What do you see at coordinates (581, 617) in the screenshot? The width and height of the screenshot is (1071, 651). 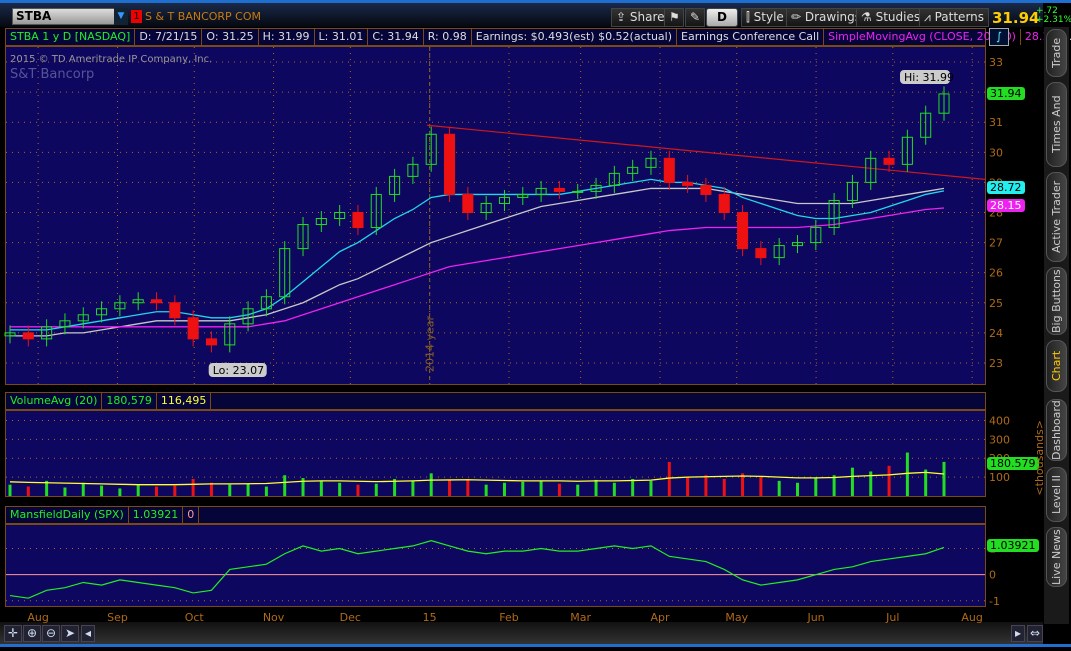 I see `x-tick-label: Mar` at bounding box center [581, 617].